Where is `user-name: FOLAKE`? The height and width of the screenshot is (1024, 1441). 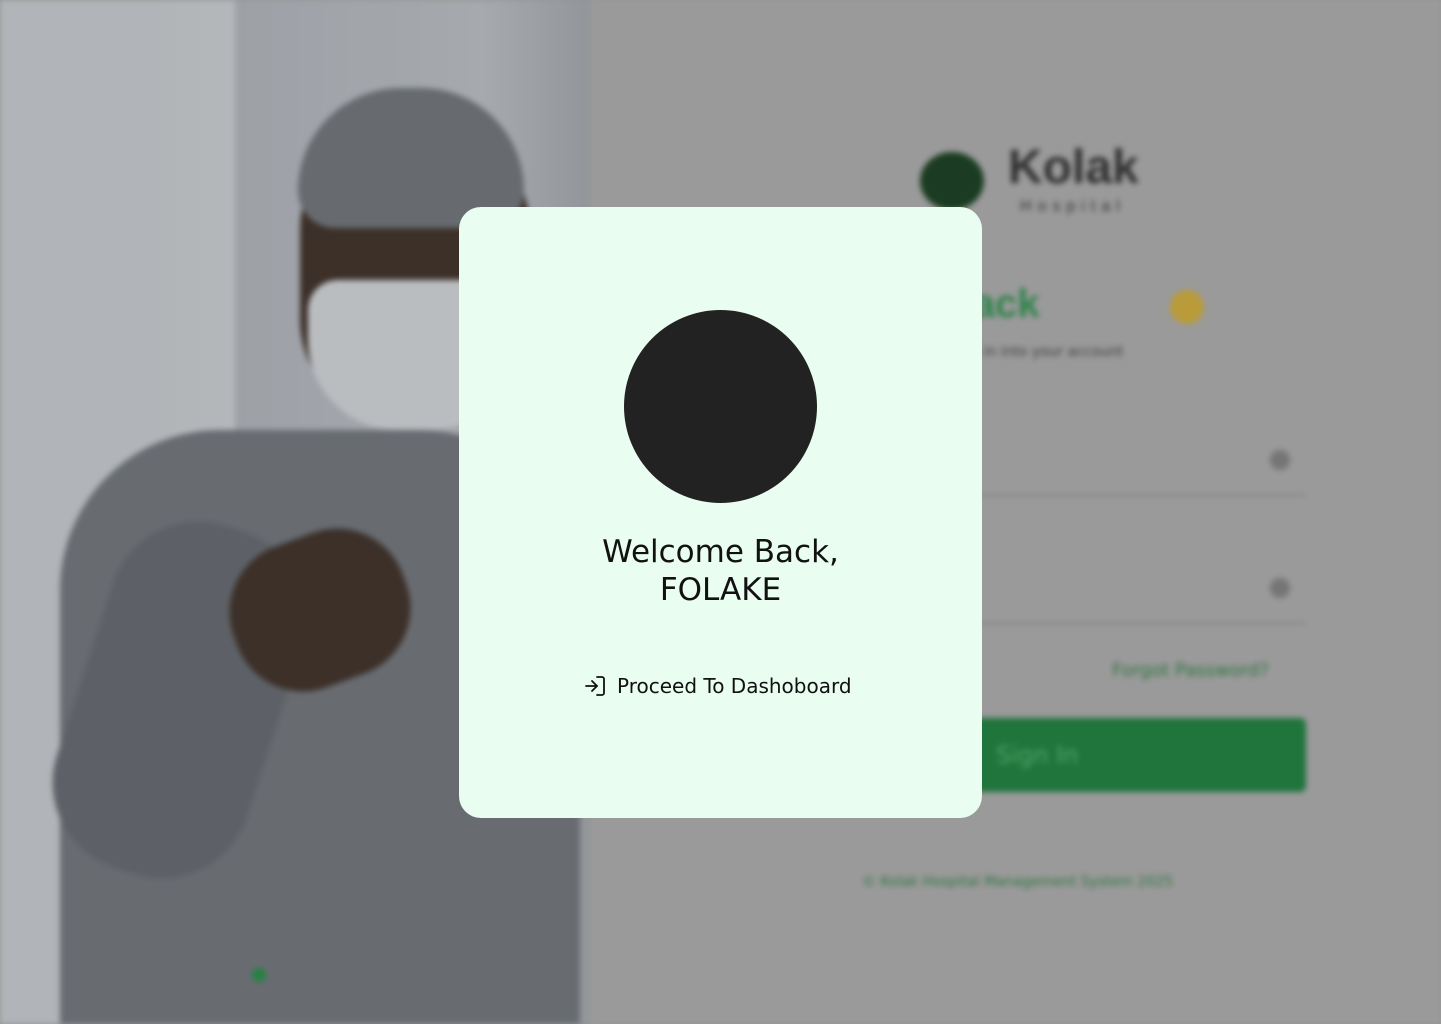
user-name: FOLAKE is located at coordinates (720, 590).